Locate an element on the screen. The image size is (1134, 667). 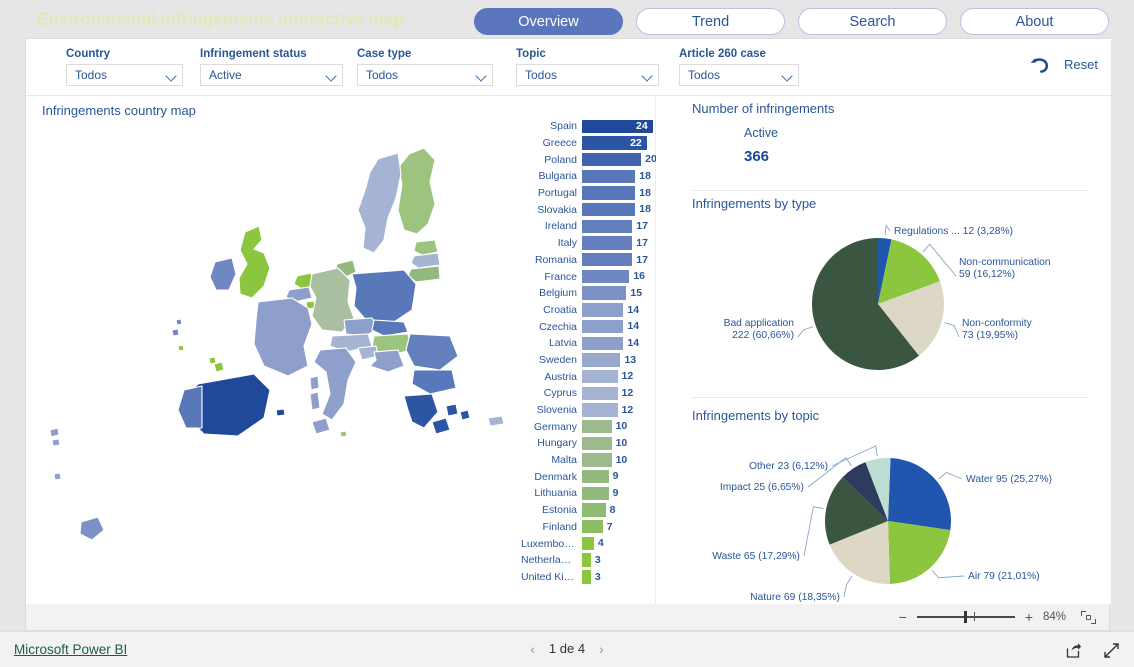
bar-row: Poland 20 is located at coordinates (589, 159).